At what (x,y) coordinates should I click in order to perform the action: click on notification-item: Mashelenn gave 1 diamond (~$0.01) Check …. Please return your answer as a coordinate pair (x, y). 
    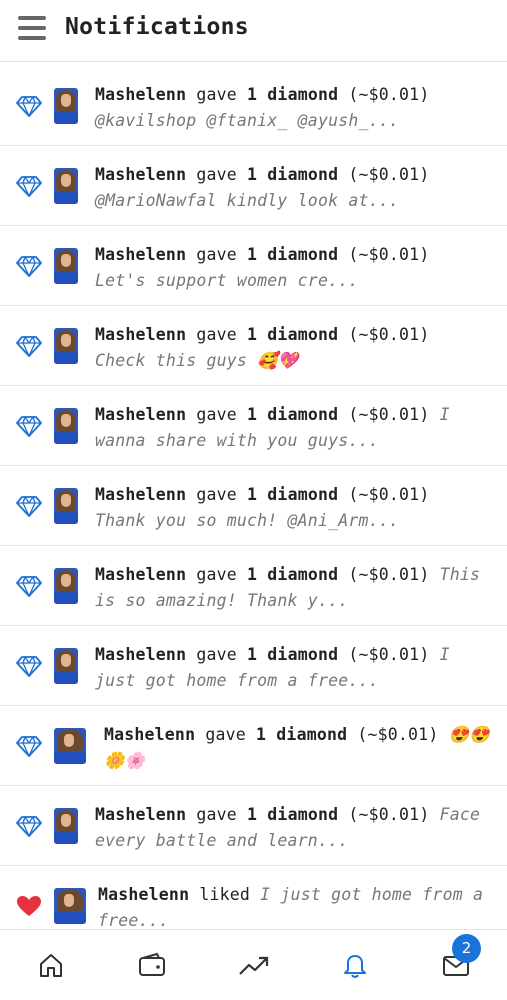
    Looking at the image, I should click on (253, 346).